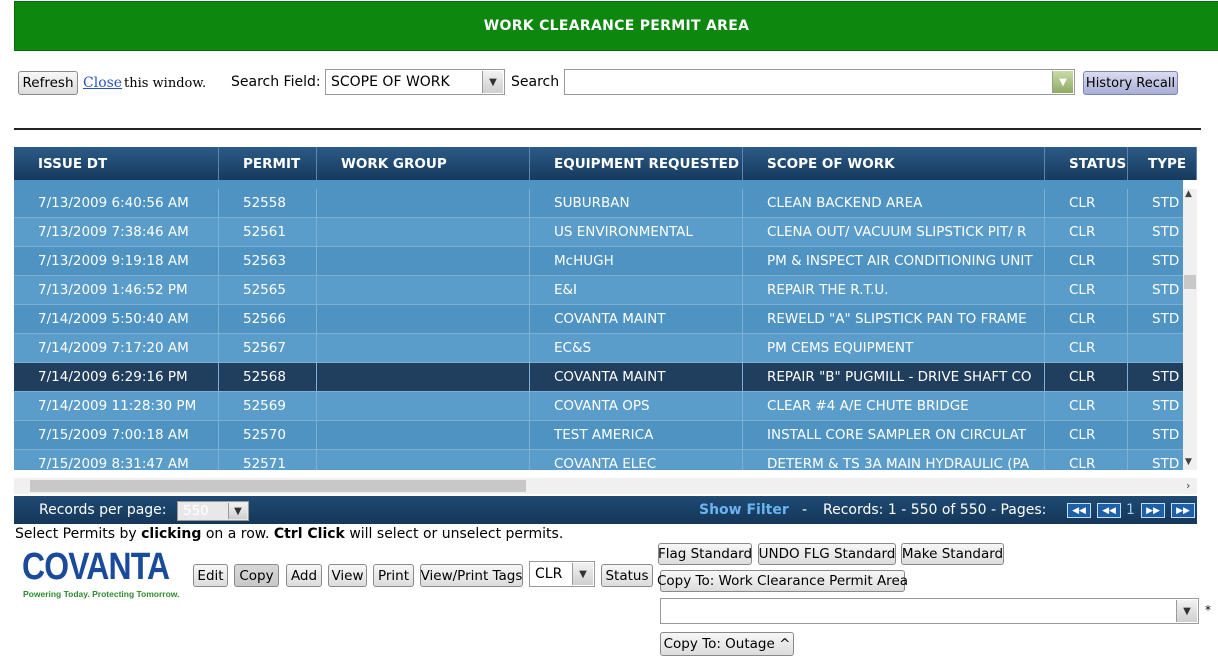 This screenshot has width=1218, height=659. What do you see at coordinates (1162, 163) in the screenshot?
I see `col-type: TYPE` at bounding box center [1162, 163].